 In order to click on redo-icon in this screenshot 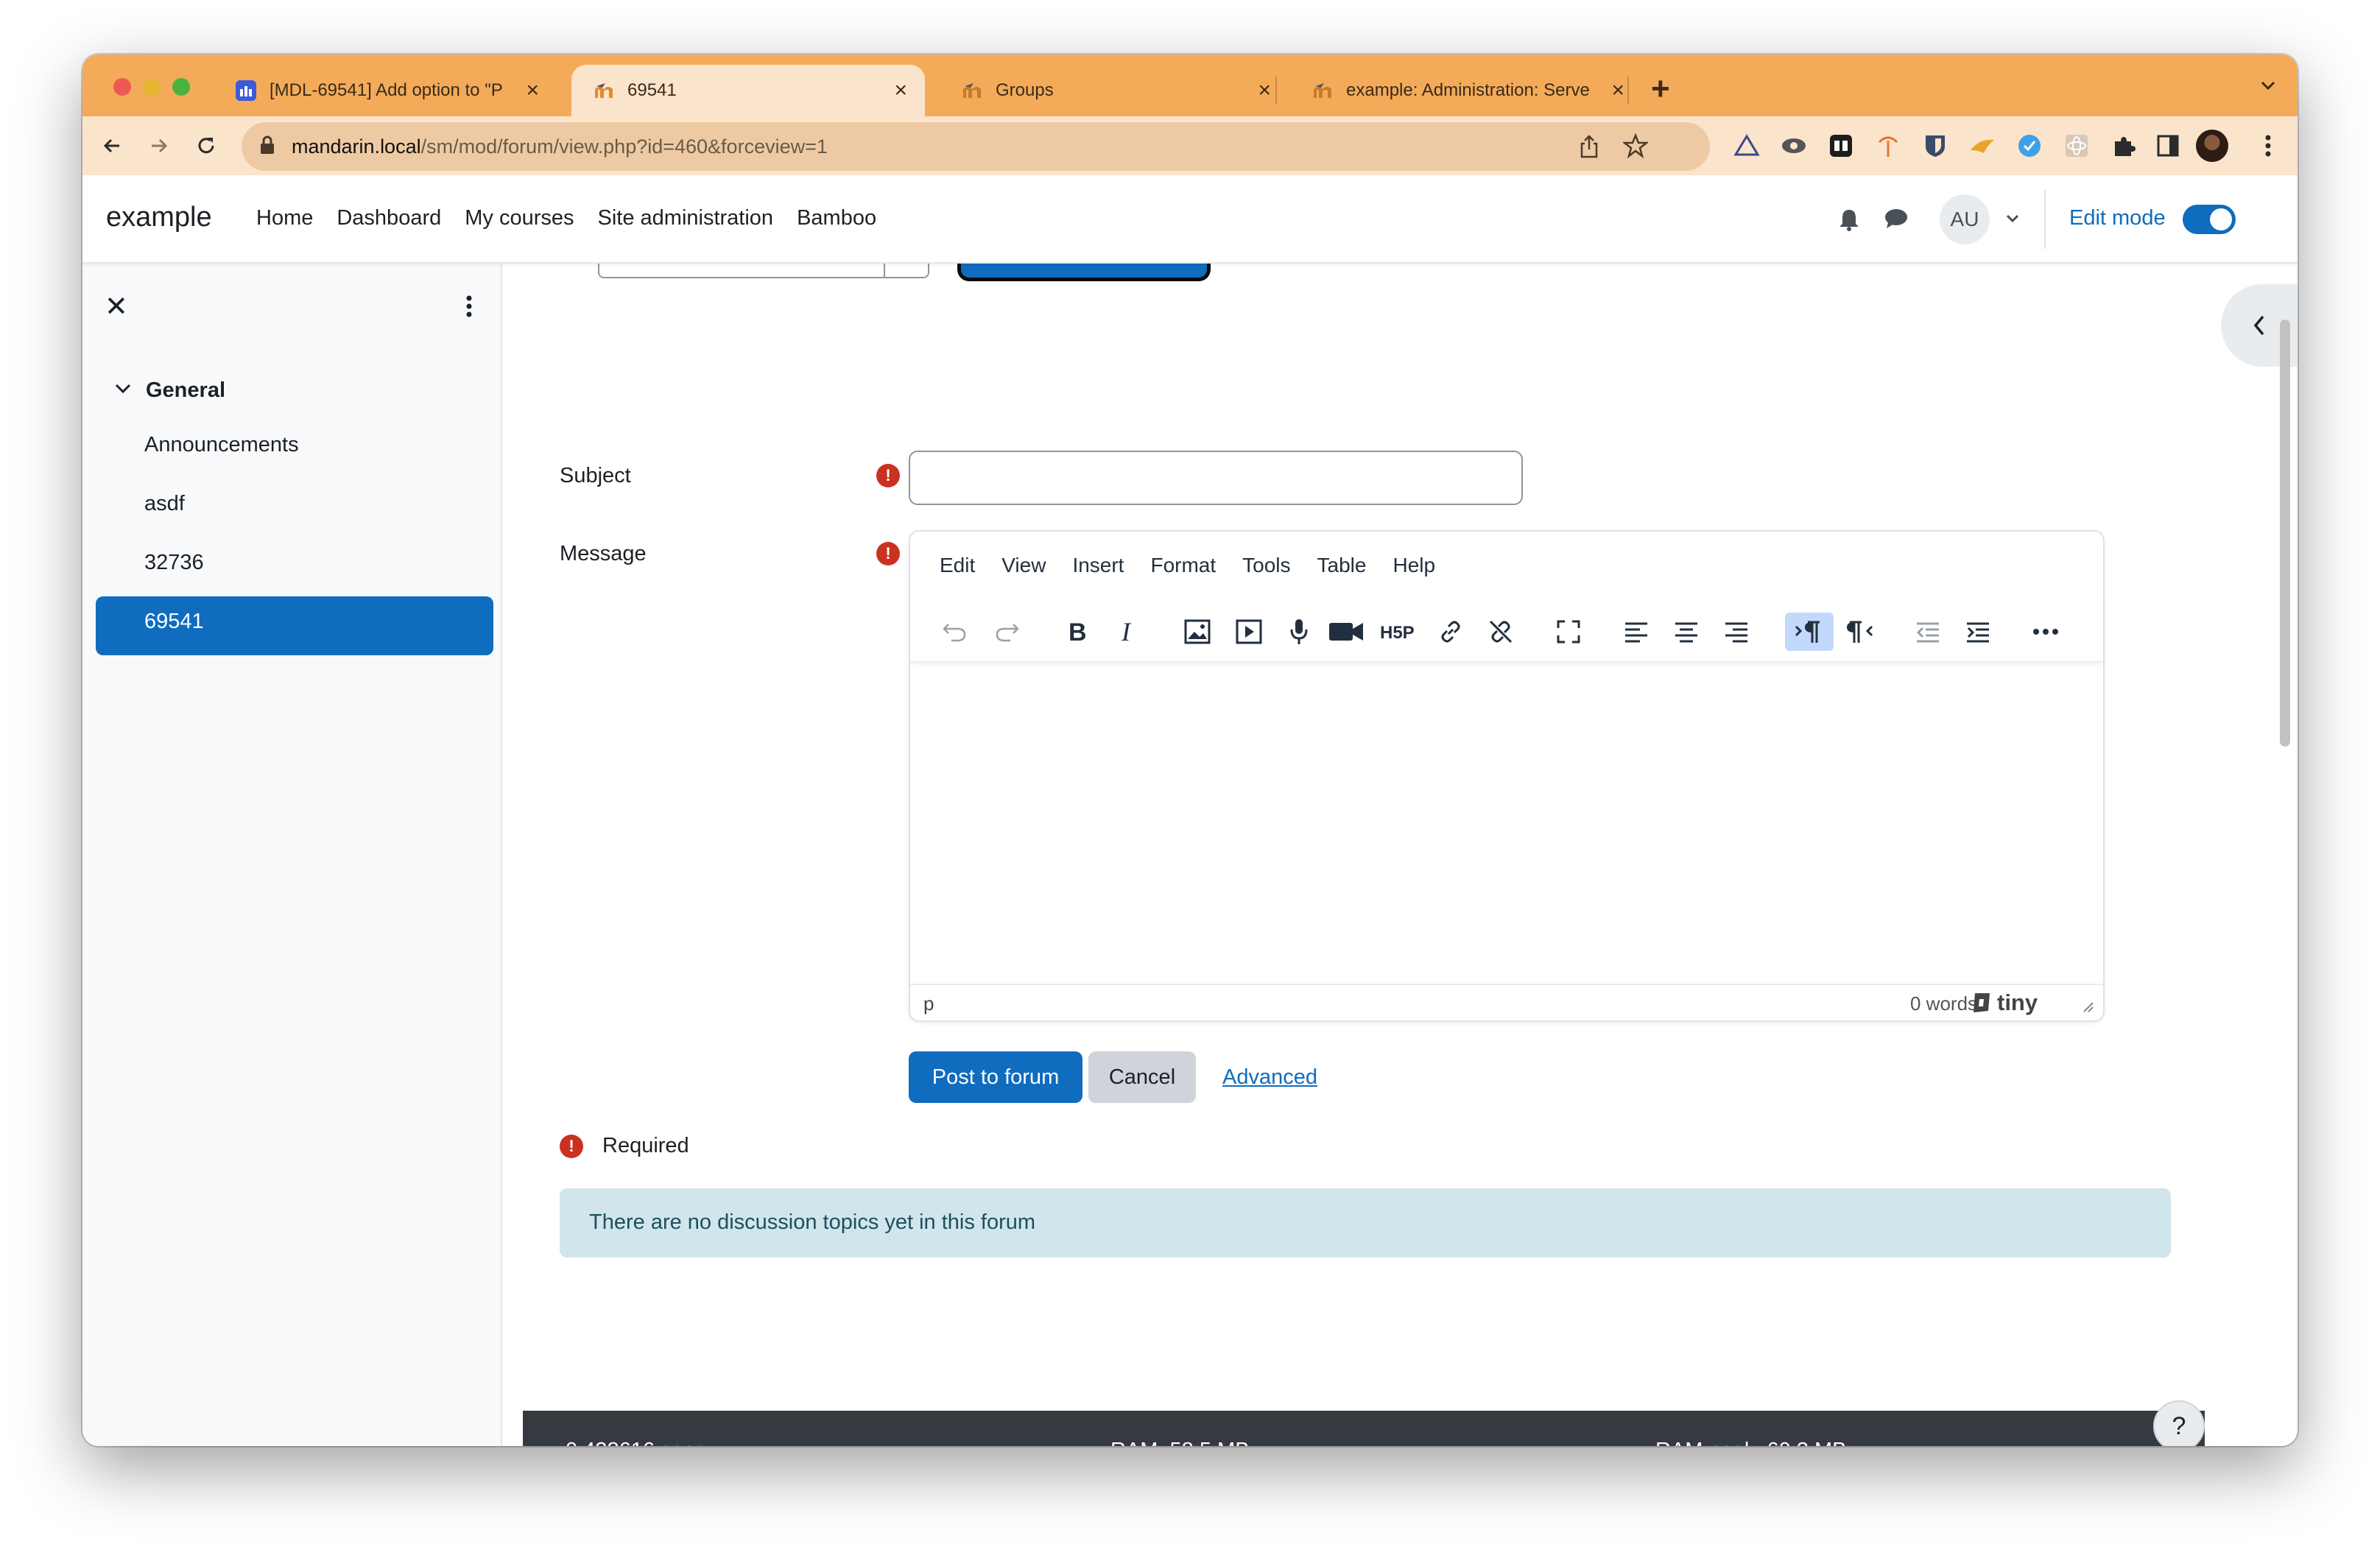, I will do `click(1007, 632)`.